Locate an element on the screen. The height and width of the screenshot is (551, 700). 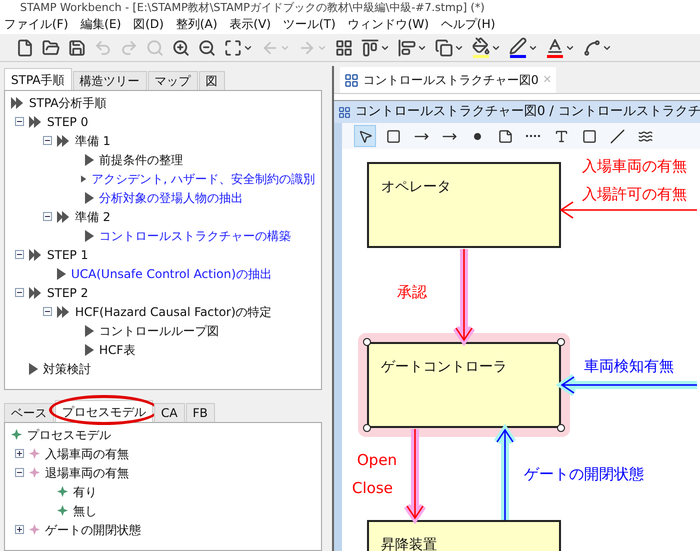
pointer-icon is located at coordinates (365, 136).